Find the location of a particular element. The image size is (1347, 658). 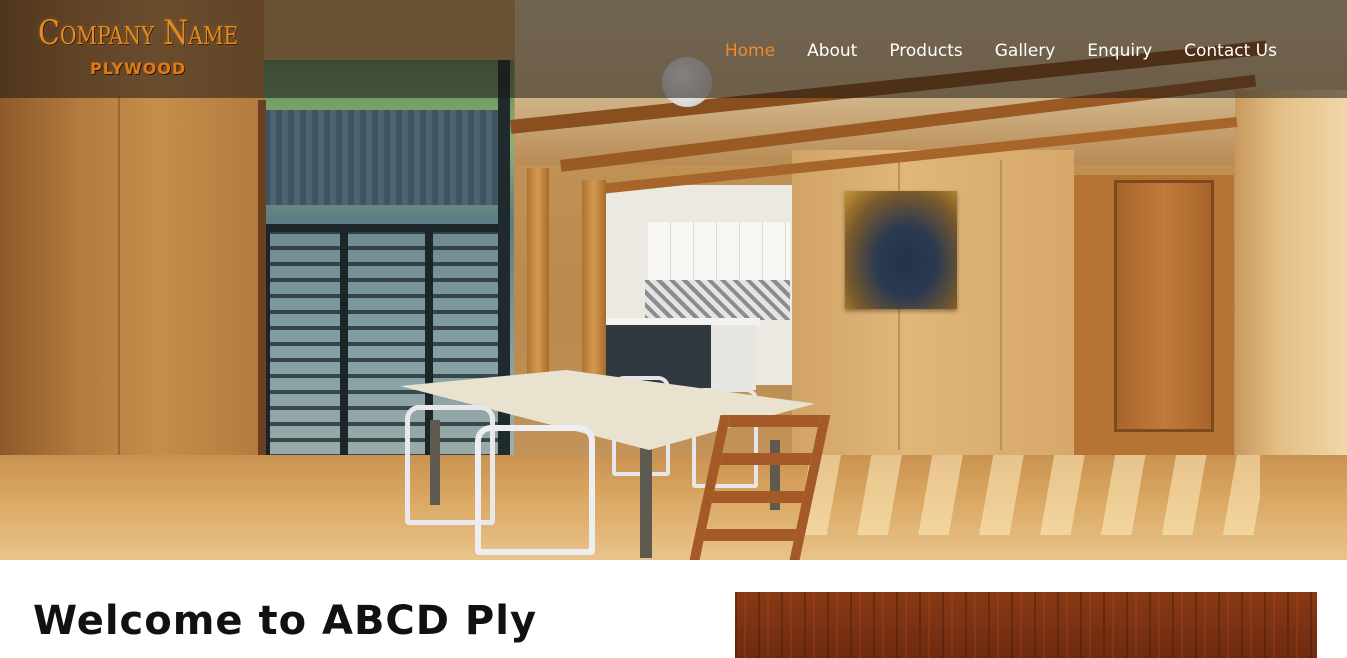

kitchen-island-end is located at coordinates (733, 357).